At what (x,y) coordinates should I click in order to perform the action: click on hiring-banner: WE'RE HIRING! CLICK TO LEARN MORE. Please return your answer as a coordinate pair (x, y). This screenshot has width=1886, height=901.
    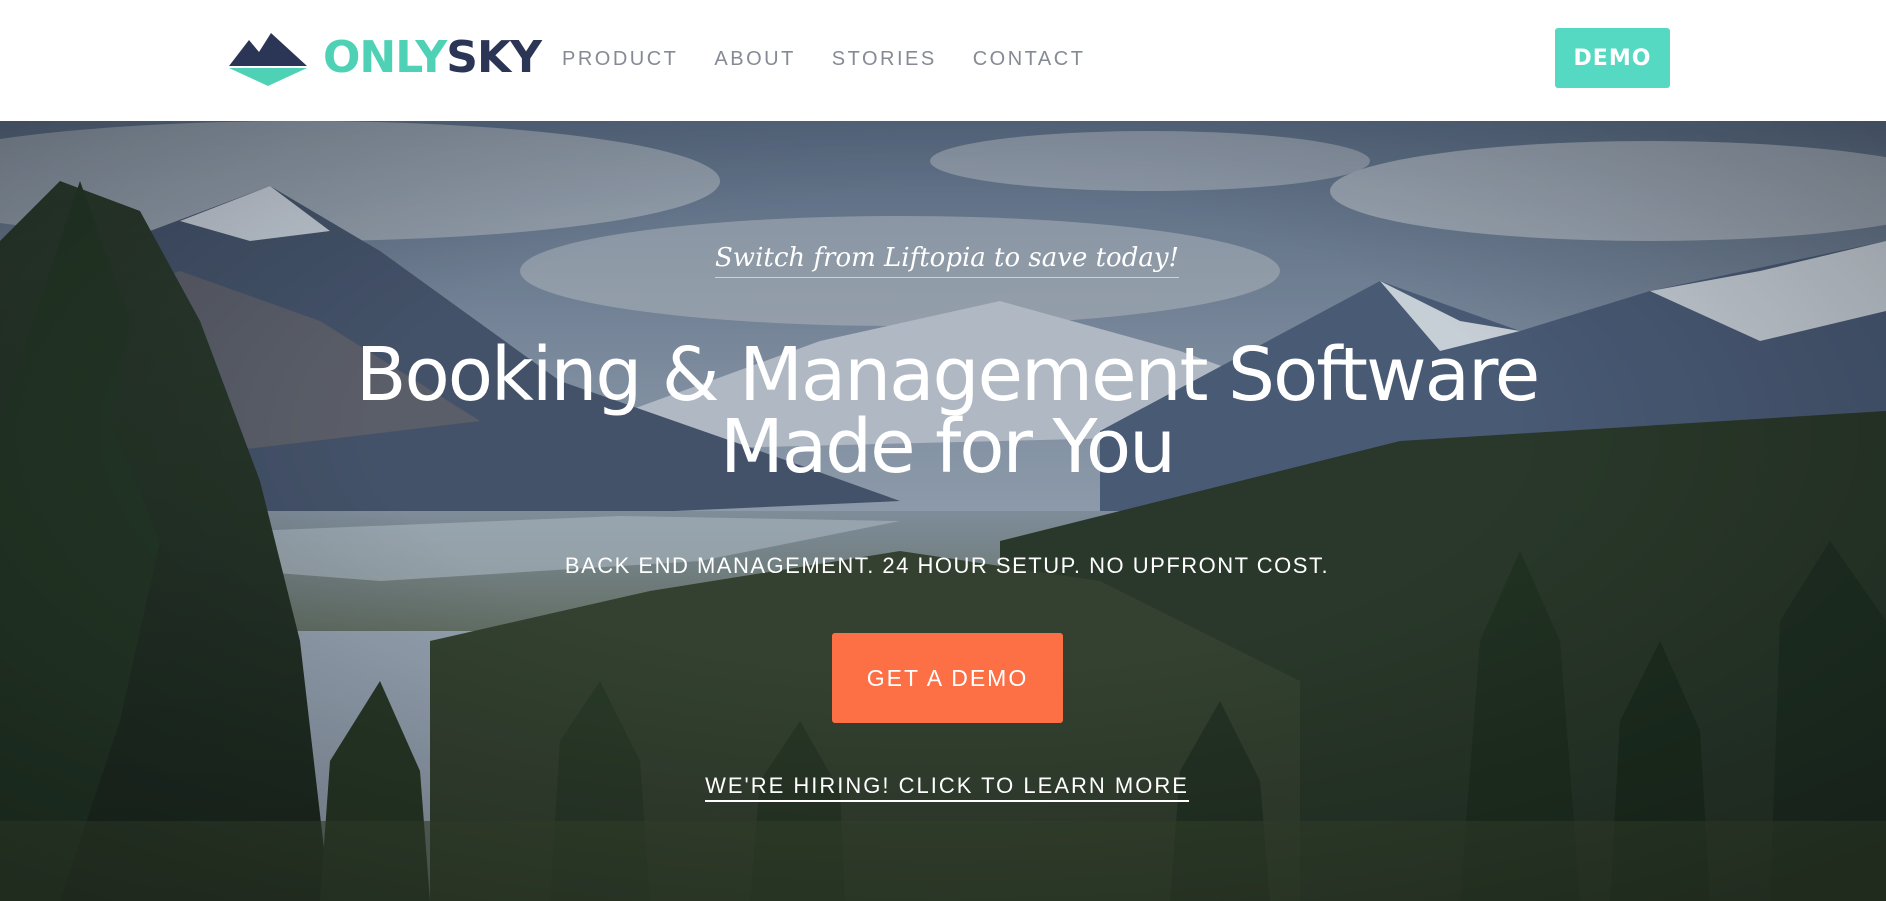
    Looking at the image, I should click on (943, 787).